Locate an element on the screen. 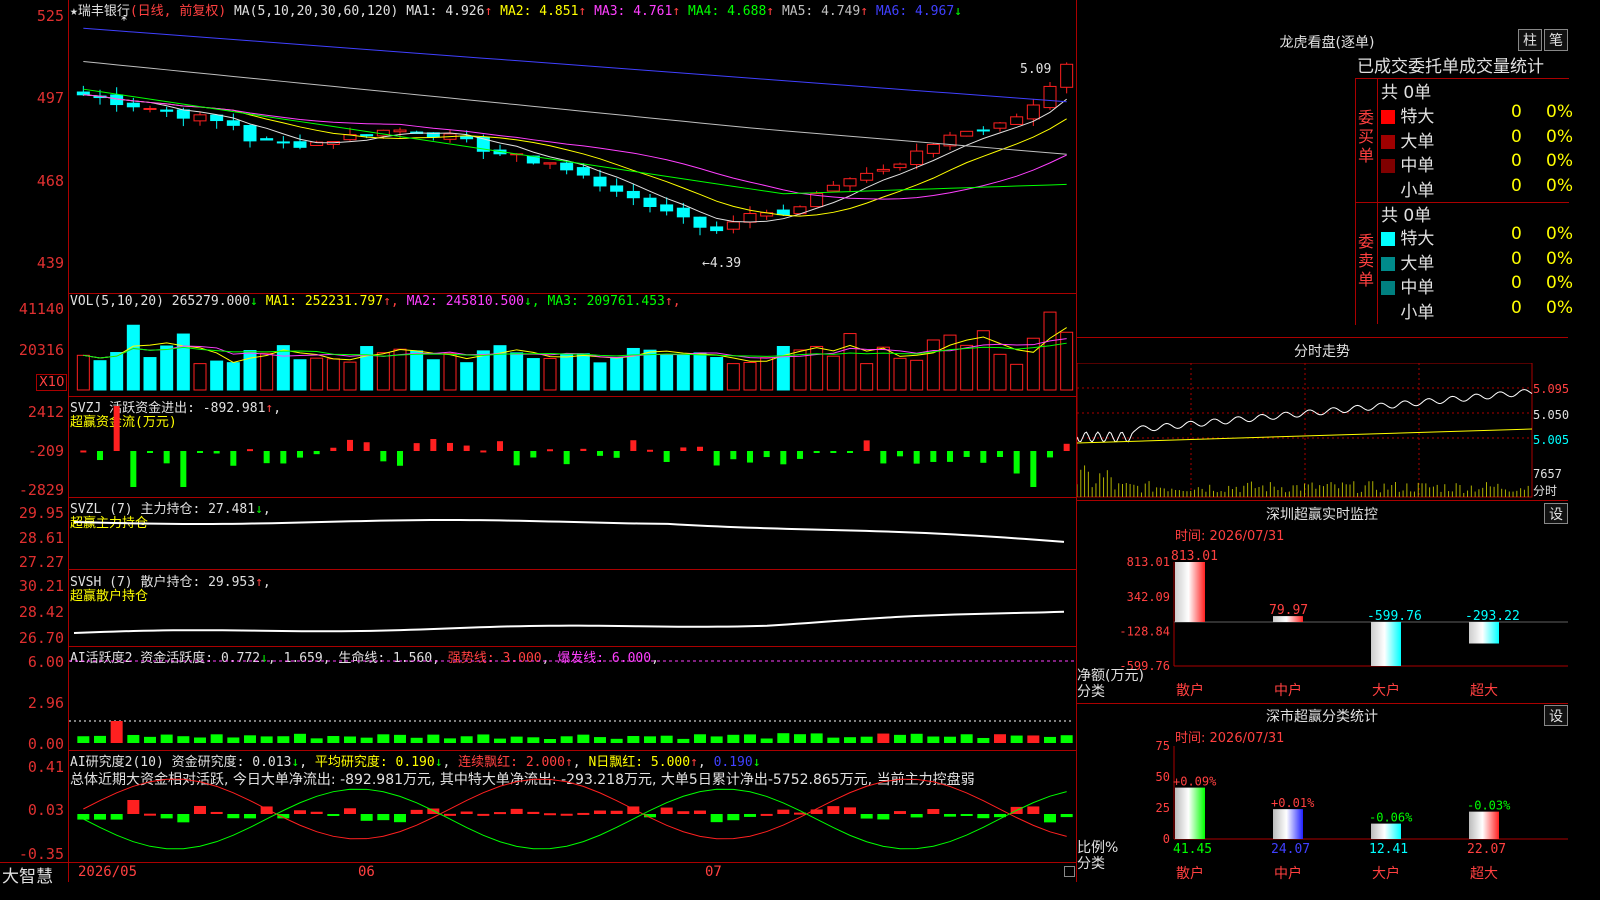 The width and height of the screenshot is (1600, 900). volume-bars is located at coordinates (575, 351).